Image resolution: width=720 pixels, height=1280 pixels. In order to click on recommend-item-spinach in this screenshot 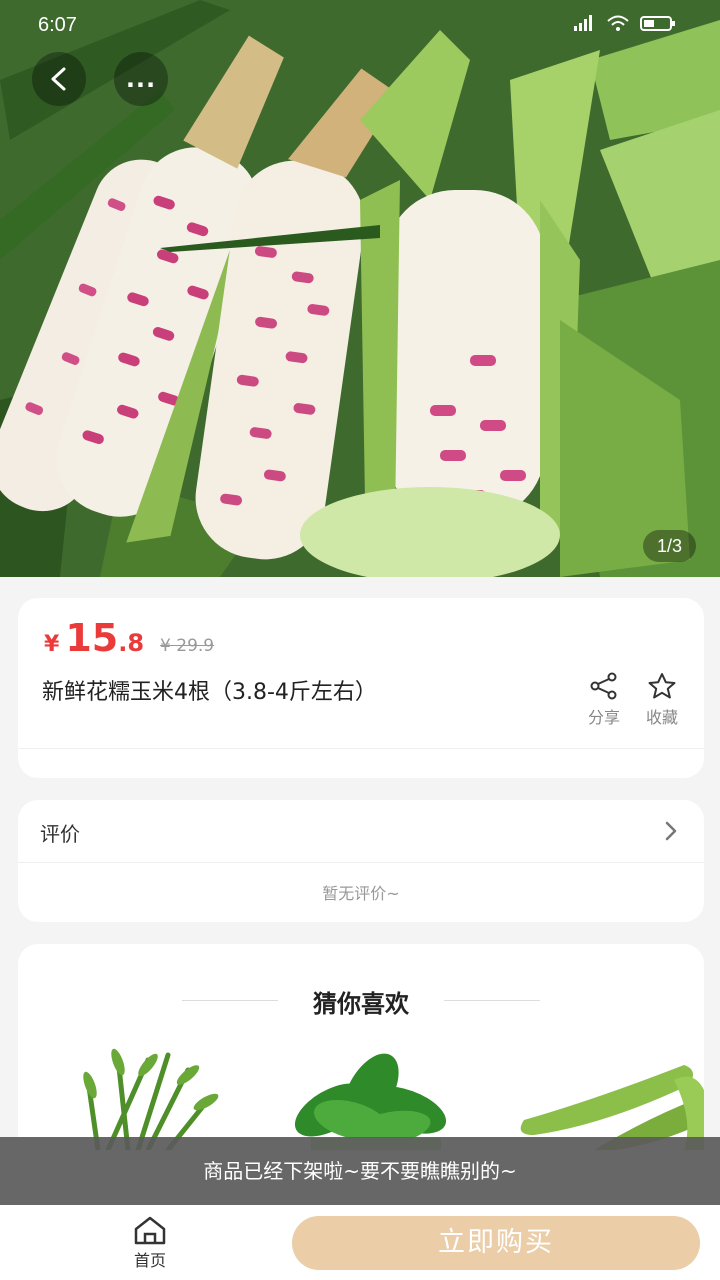, I will do `click(361, 1095)`.